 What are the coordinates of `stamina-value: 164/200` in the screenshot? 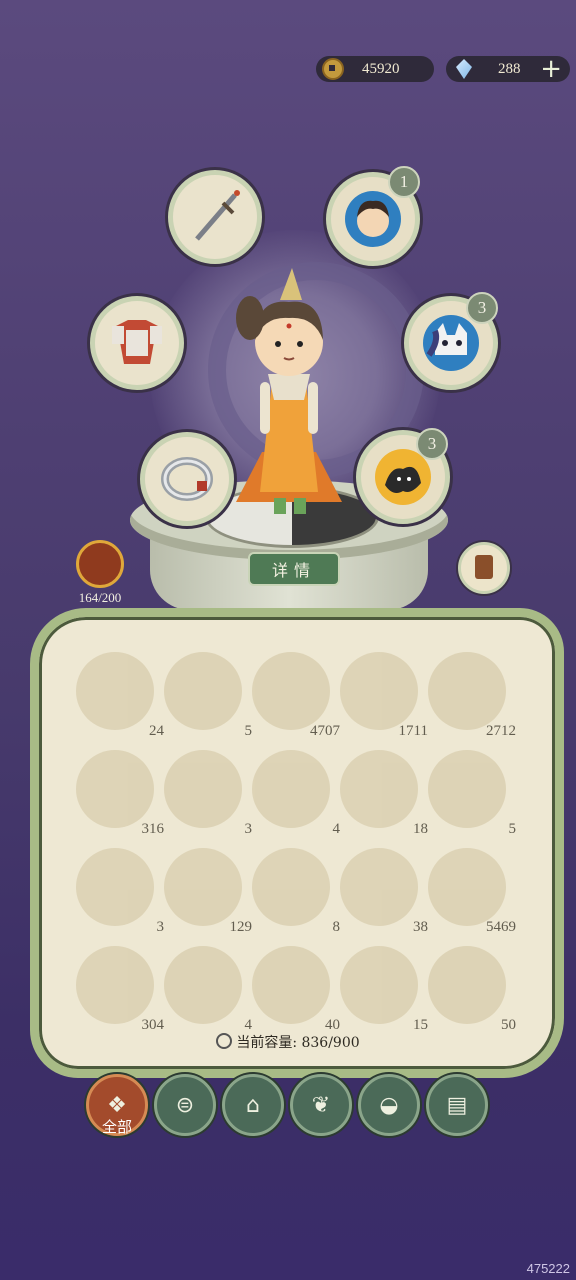 It's located at (100, 597).